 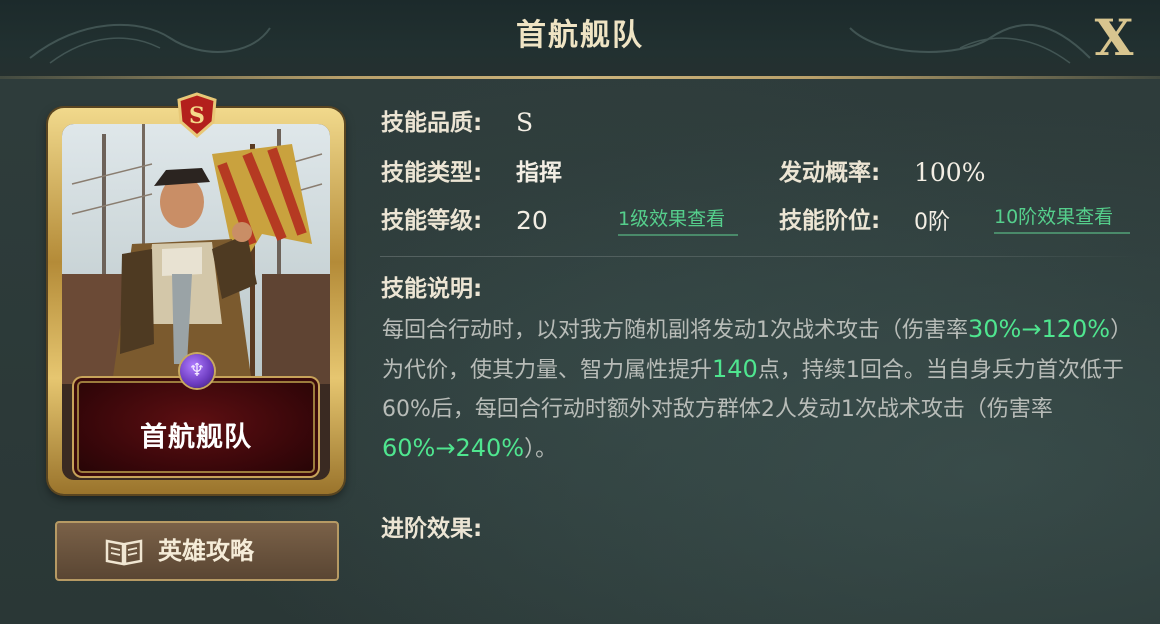 What do you see at coordinates (541, 449) in the screenshot?
I see `desc-text-4: ）。` at bounding box center [541, 449].